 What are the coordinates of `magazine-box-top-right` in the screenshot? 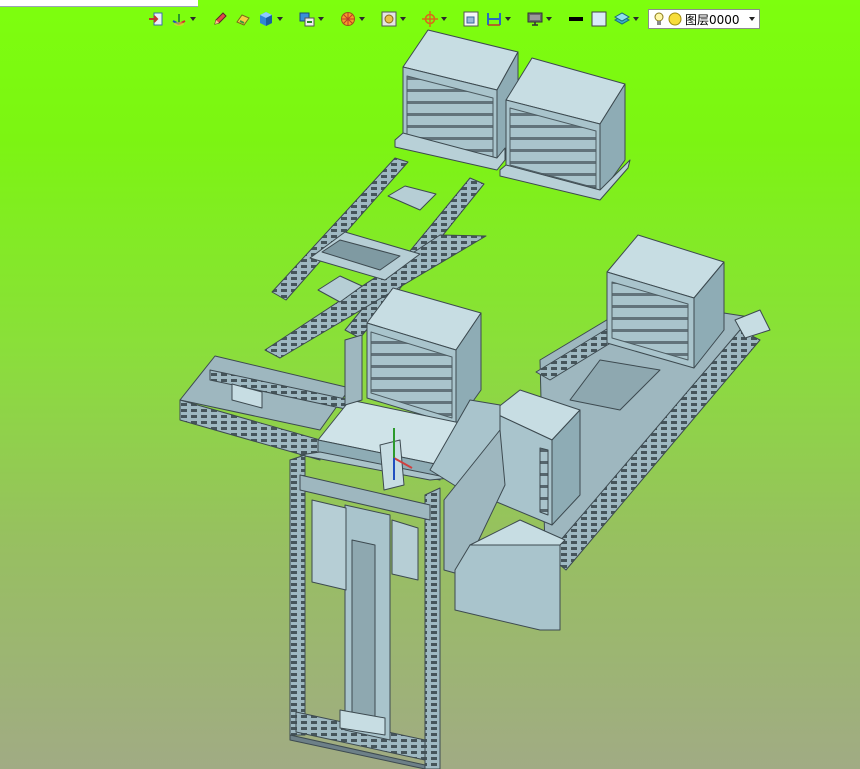 It's located at (565, 129).